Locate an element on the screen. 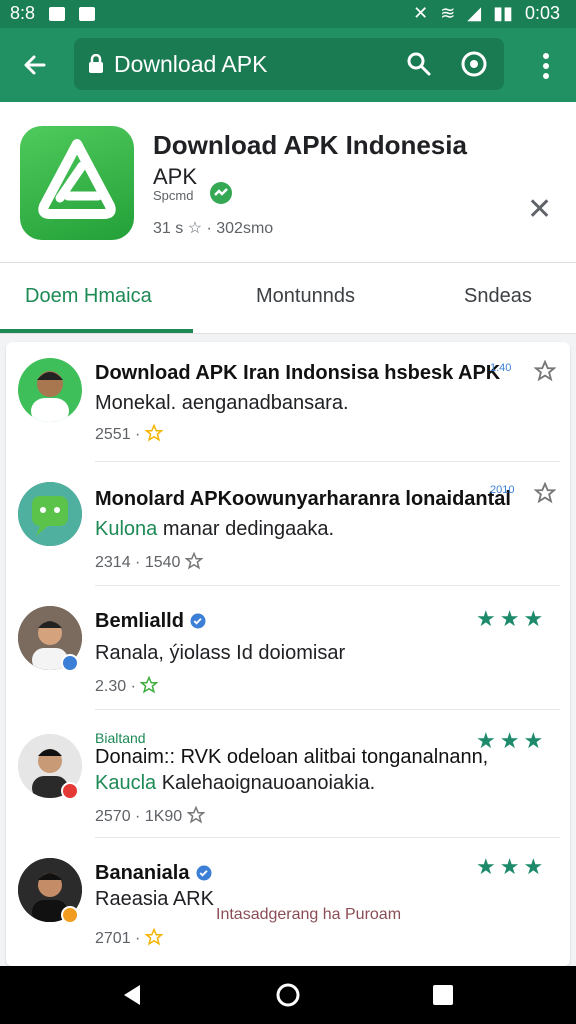 This screenshot has width=576, height=1024. message-notification-icon is located at coordinates (87, 13).